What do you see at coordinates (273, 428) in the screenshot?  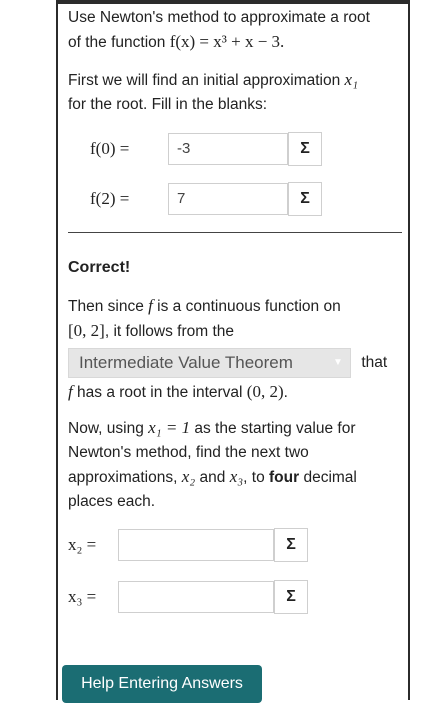 I see `step3-text-b: as the starting value for` at bounding box center [273, 428].